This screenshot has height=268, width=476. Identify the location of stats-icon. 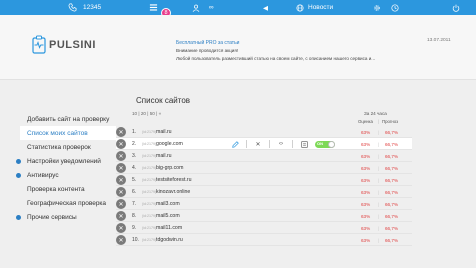
(304, 144).